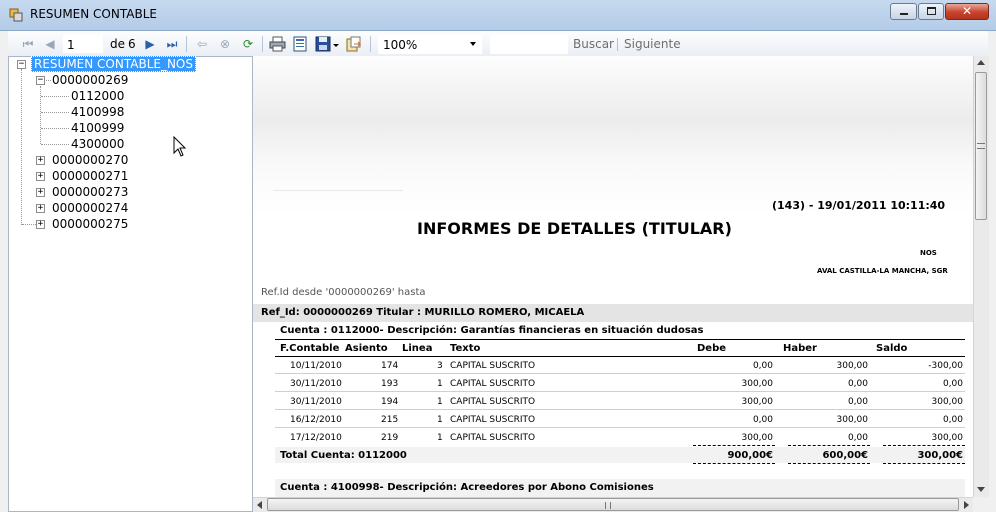 The image size is (996, 512). What do you see at coordinates (259, 505) in the screenshot?
I see `scroll-left-icon` at bounding box center [259, 505].